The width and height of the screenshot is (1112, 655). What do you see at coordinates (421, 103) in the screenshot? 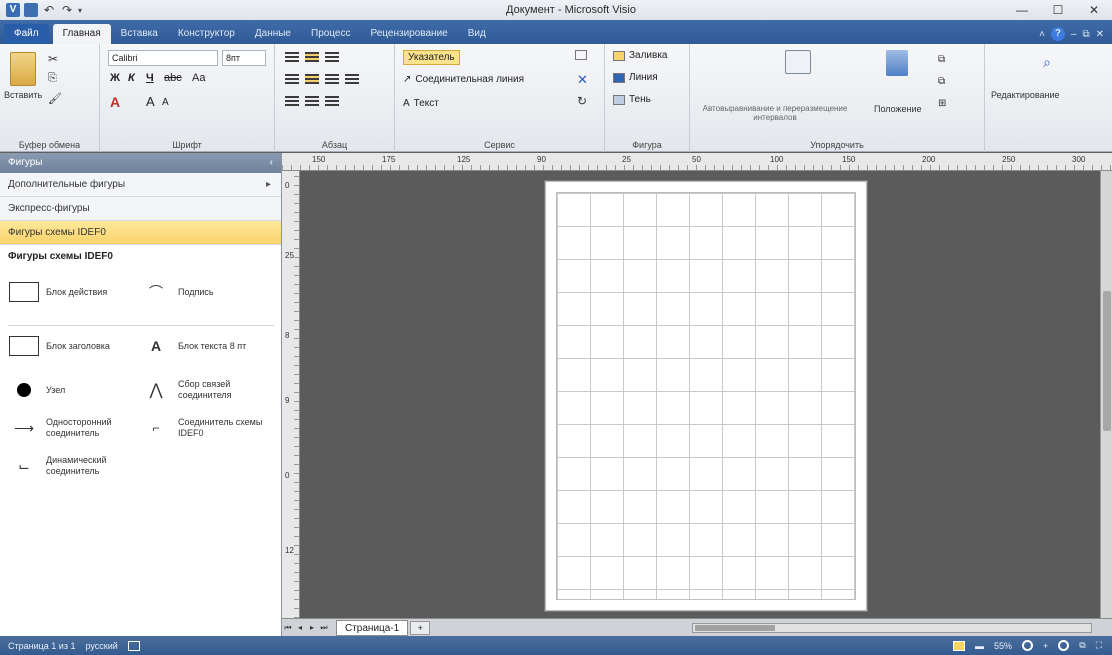
I see `text-tool-button: A Текст` at bounding box center [421, 103].